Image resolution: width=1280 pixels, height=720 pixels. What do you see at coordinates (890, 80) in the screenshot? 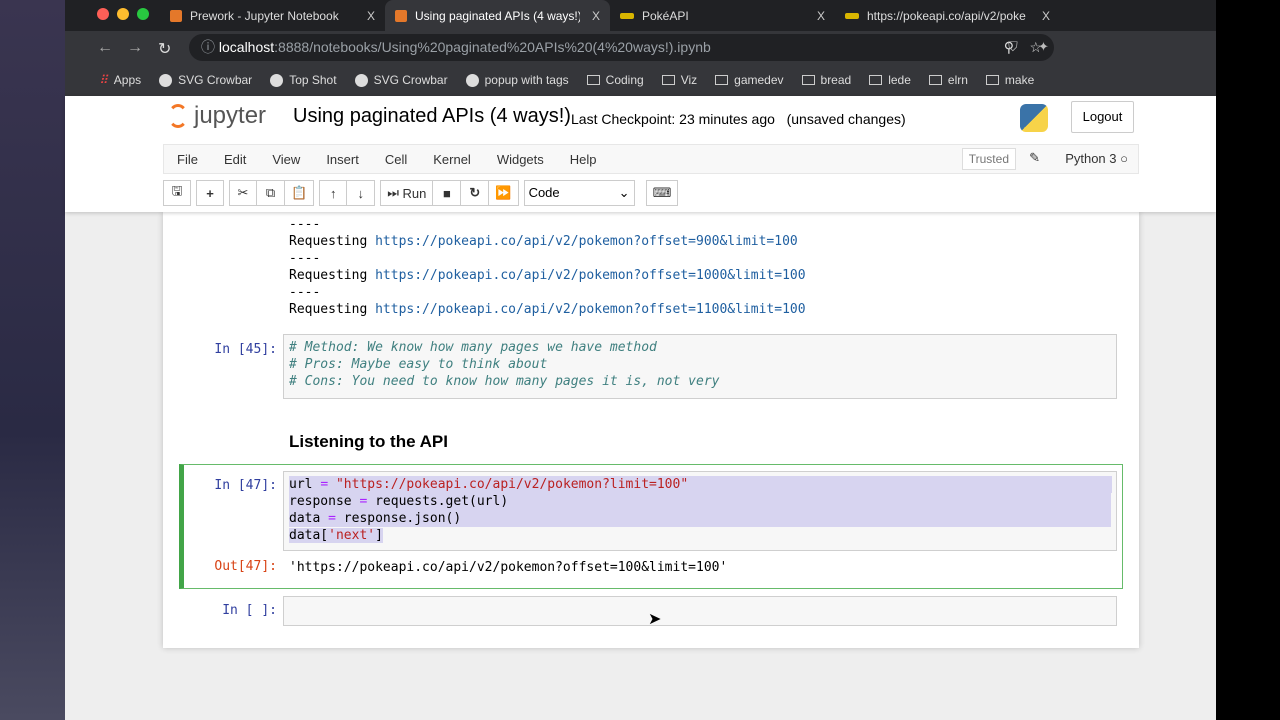
I see `bookmark-folder: lede` at bounding box center [890, 80].